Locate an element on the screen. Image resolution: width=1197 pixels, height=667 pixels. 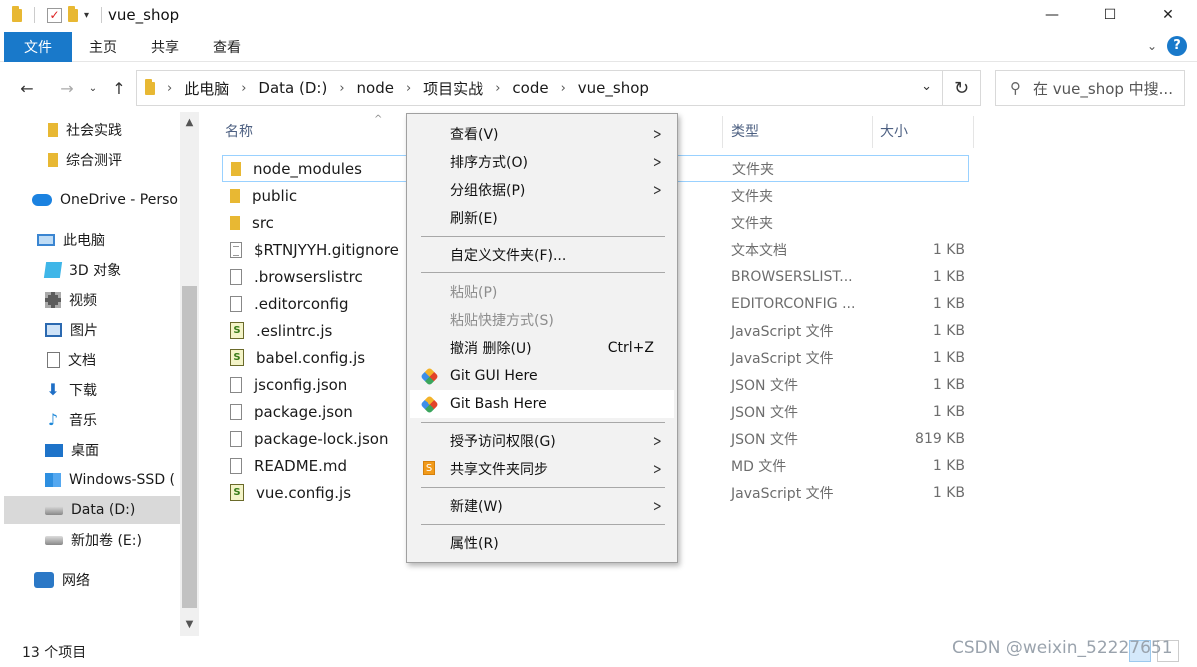
nav-item-windows-ssd: Windows-SSD ( is located at coordinates (92, 480).